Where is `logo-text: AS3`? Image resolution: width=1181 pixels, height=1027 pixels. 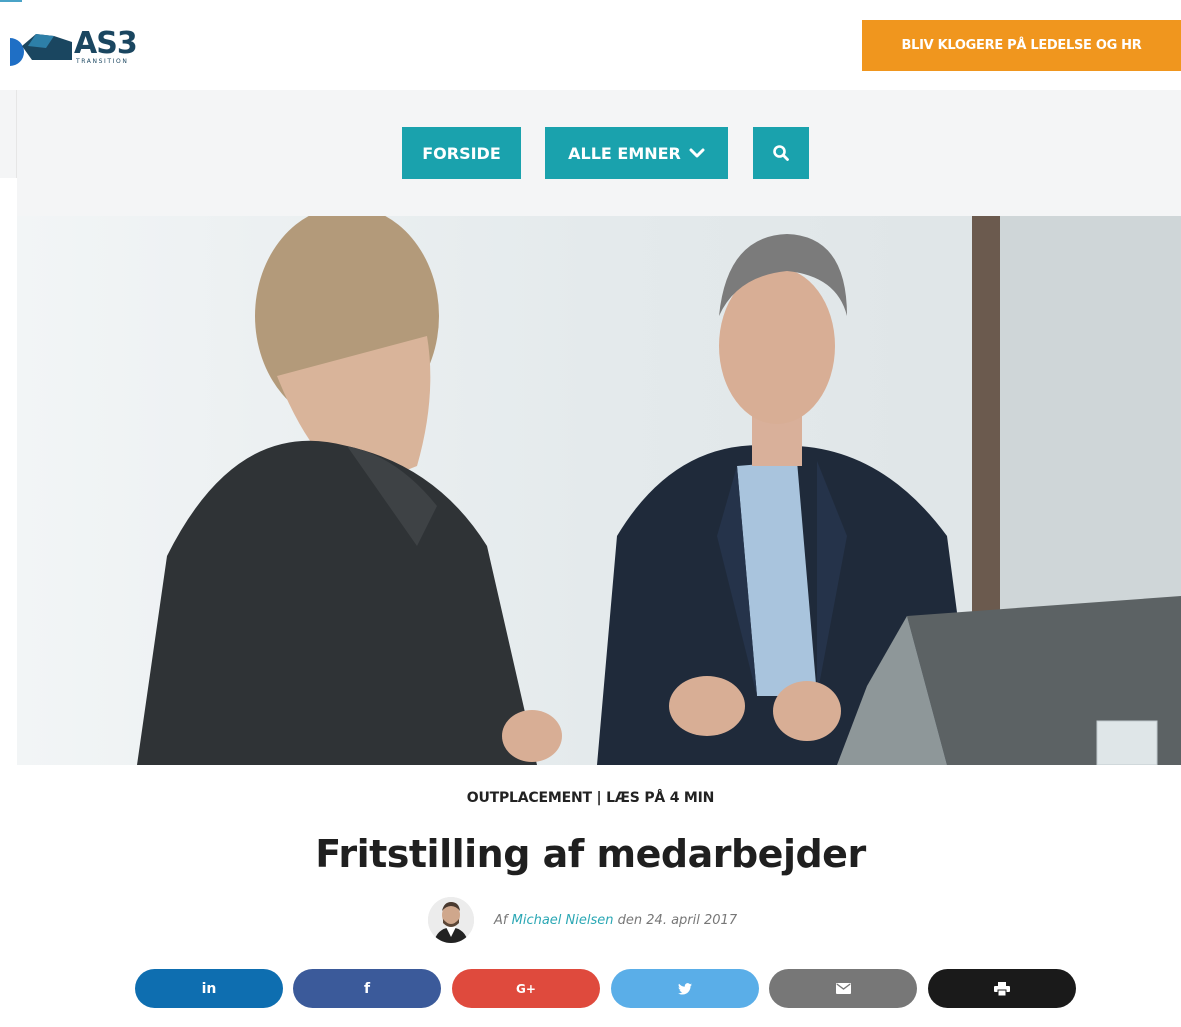
logo-text: AS3 is located at coordinates (106, 43).